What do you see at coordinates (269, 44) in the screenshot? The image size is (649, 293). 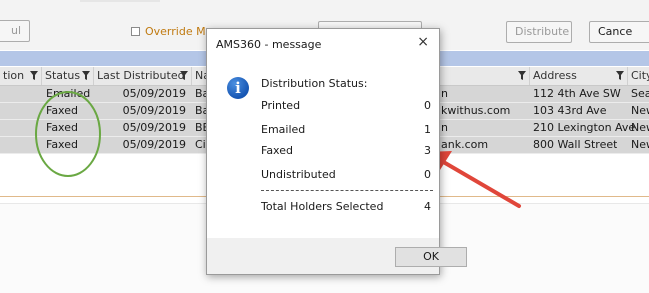 I see `dialog-title: AMS360 - message` at bounding box center [269, 44].